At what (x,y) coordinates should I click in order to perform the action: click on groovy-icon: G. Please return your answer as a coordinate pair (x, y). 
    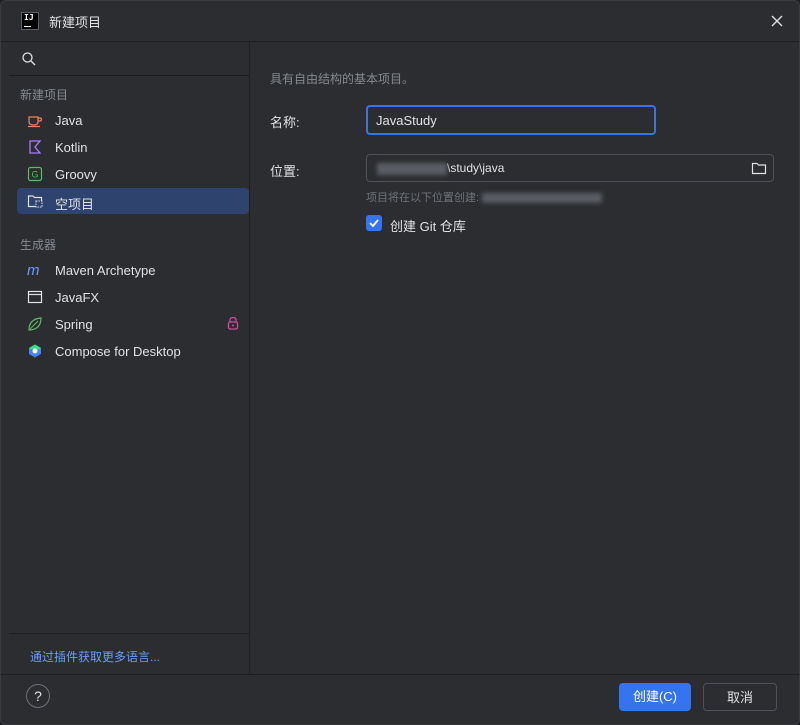
    Looking at the image, I should click on (35, 174).